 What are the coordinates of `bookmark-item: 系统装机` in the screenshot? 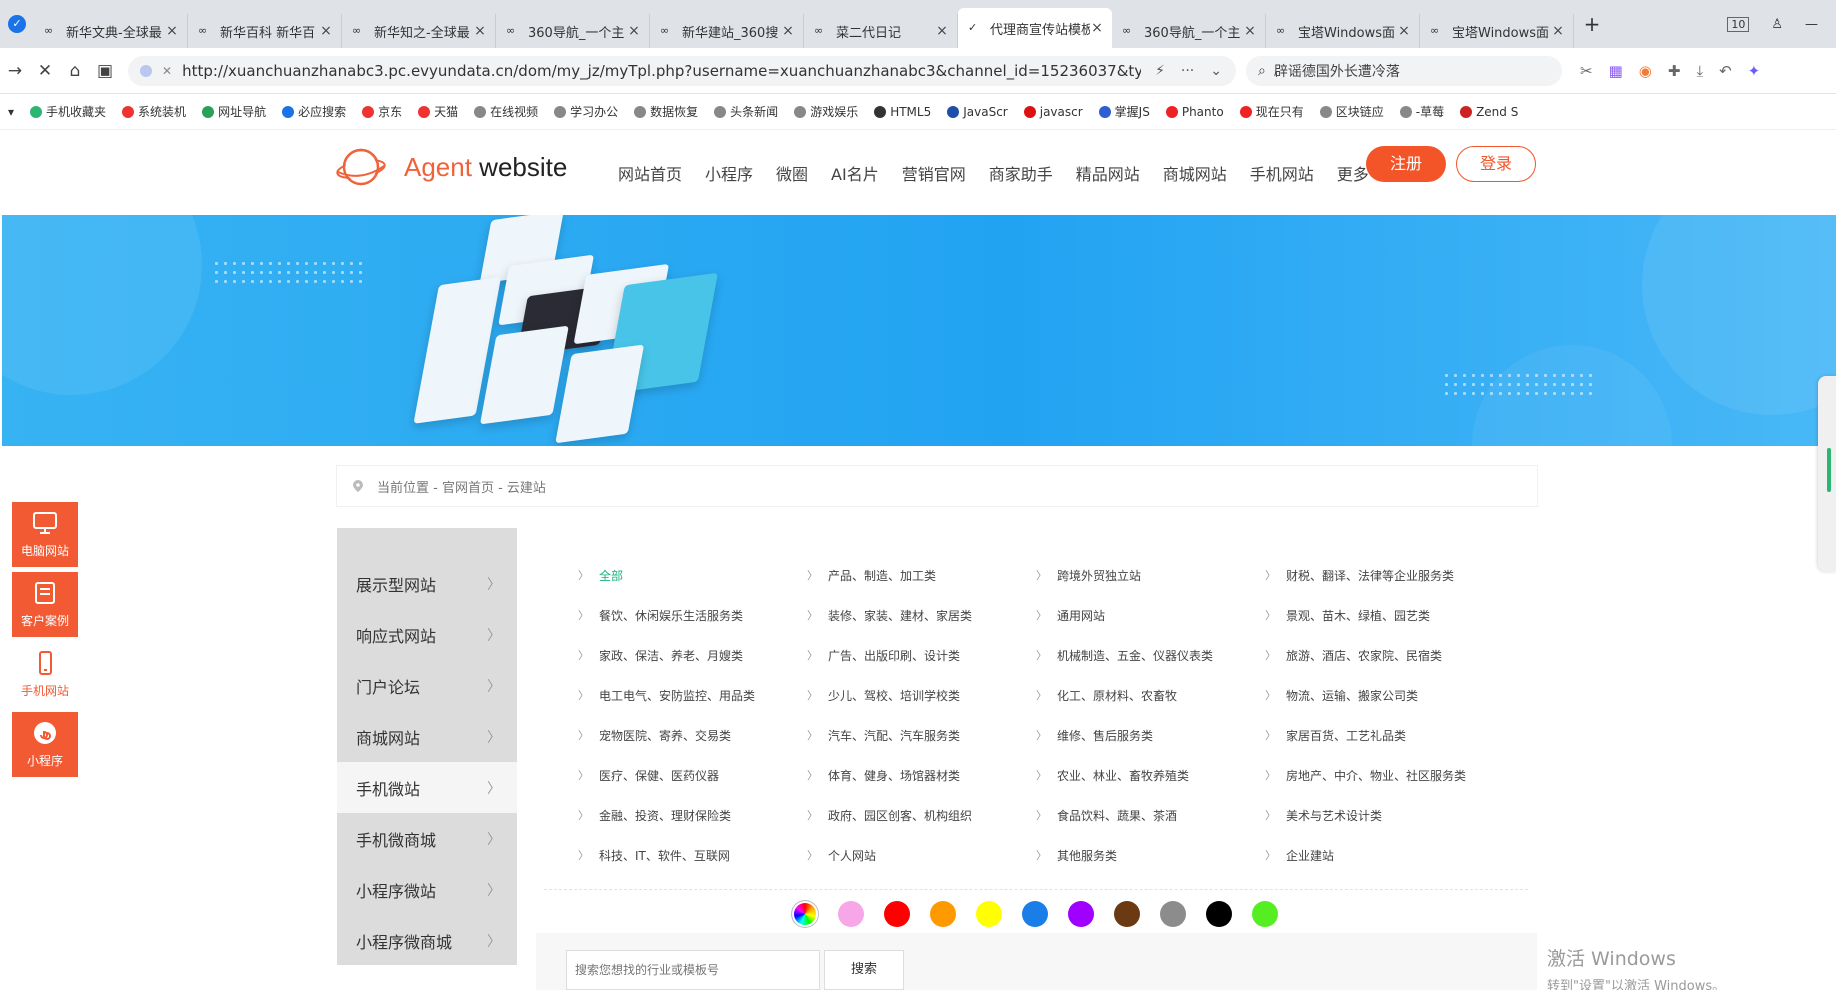 It's located at (154, 111).